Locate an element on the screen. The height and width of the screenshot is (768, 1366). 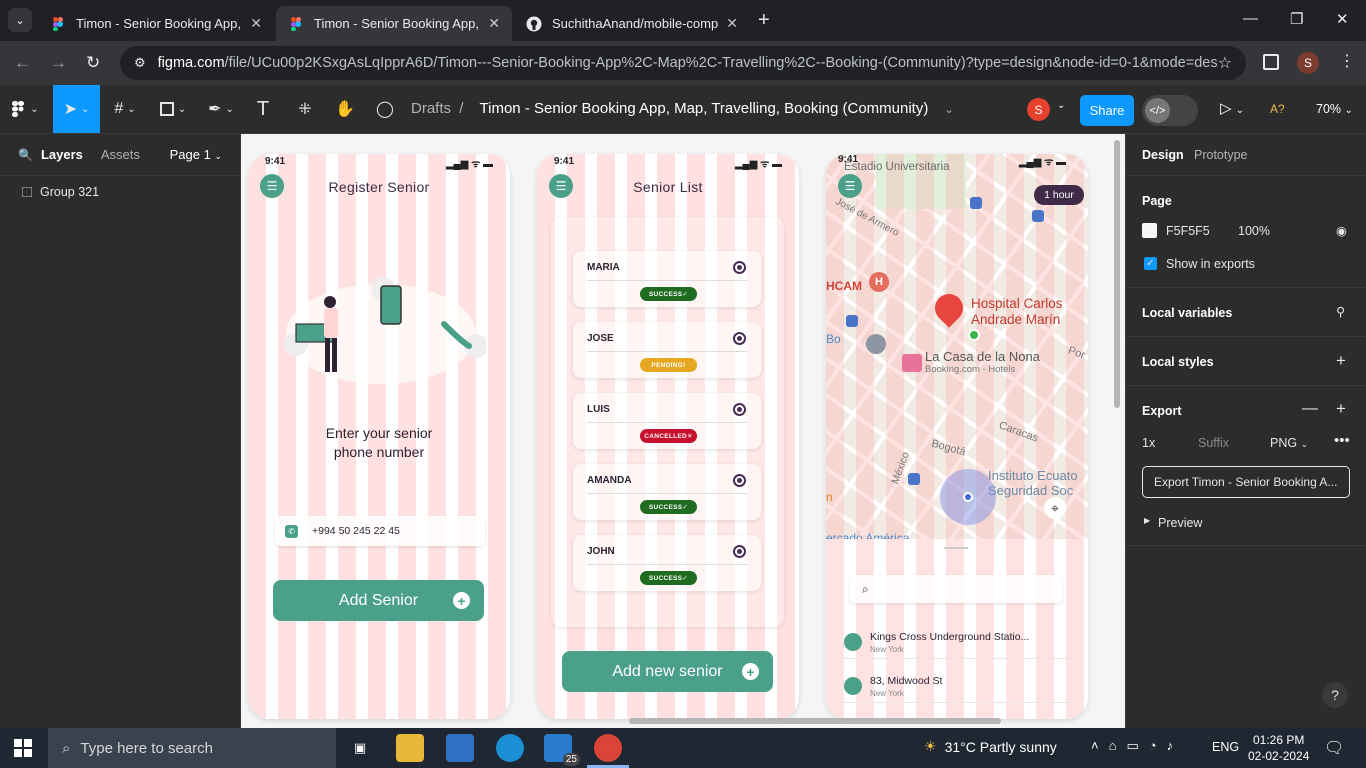
add-new-senior-button: Add new senior + is located at coordinates (667, 671).